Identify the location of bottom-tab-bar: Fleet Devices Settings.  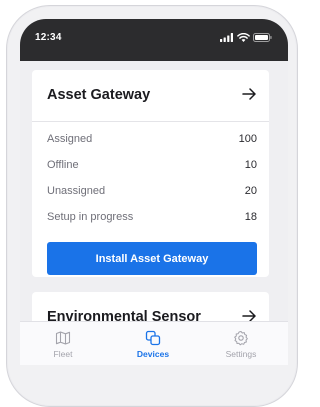
(154, 343).